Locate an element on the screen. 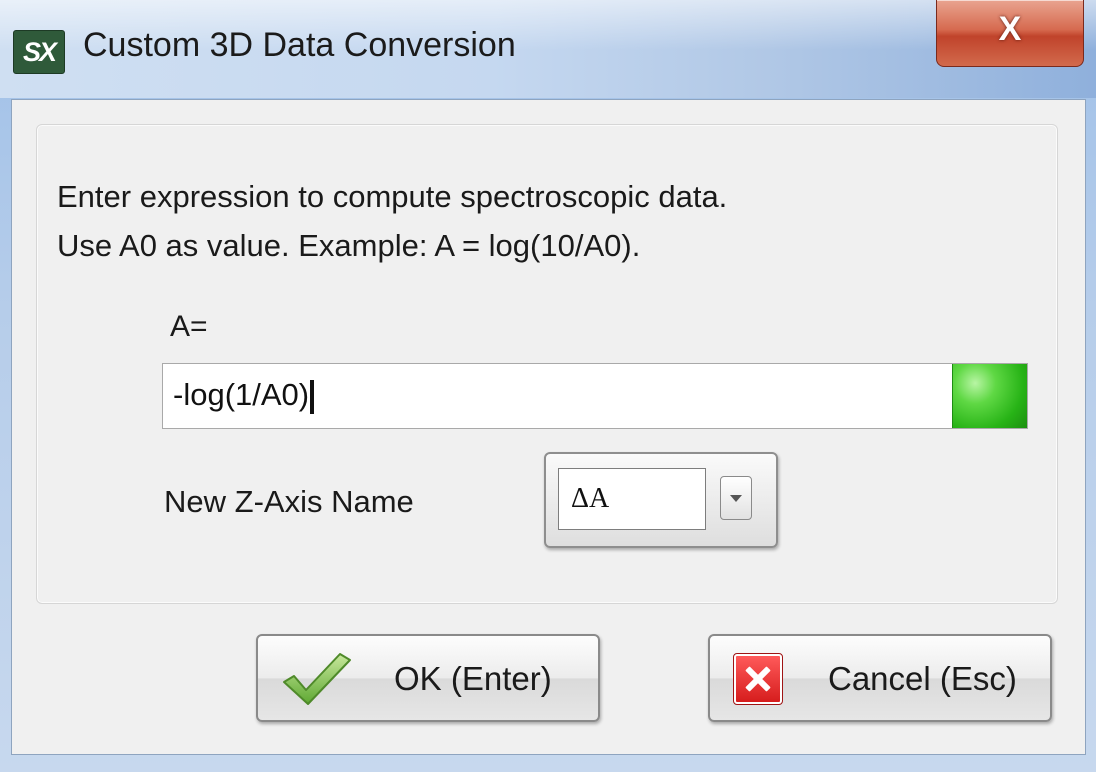 This screenshot has height=772, width=1096. text-caret is located at coordinates (312, 396).